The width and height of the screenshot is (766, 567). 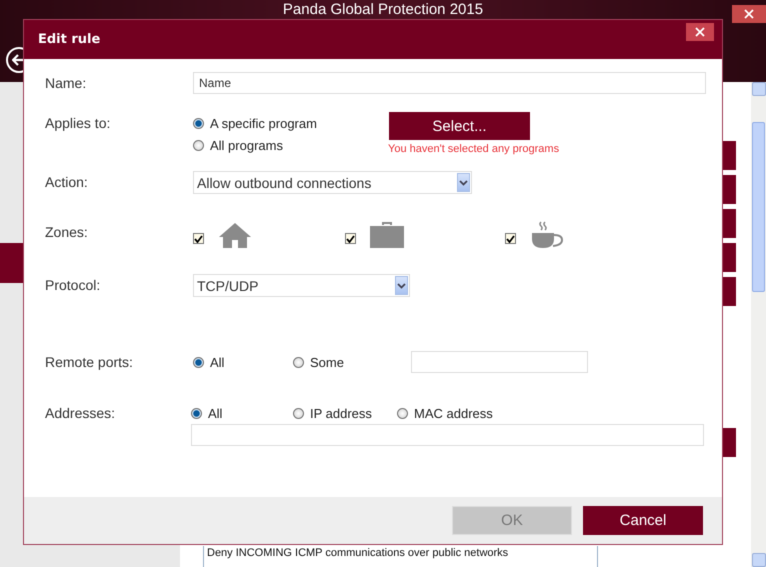 What do you see at coordinates (80, 413) in the screenshot?
I see `field-label: Addresses:` at bounding box center [80, 413].